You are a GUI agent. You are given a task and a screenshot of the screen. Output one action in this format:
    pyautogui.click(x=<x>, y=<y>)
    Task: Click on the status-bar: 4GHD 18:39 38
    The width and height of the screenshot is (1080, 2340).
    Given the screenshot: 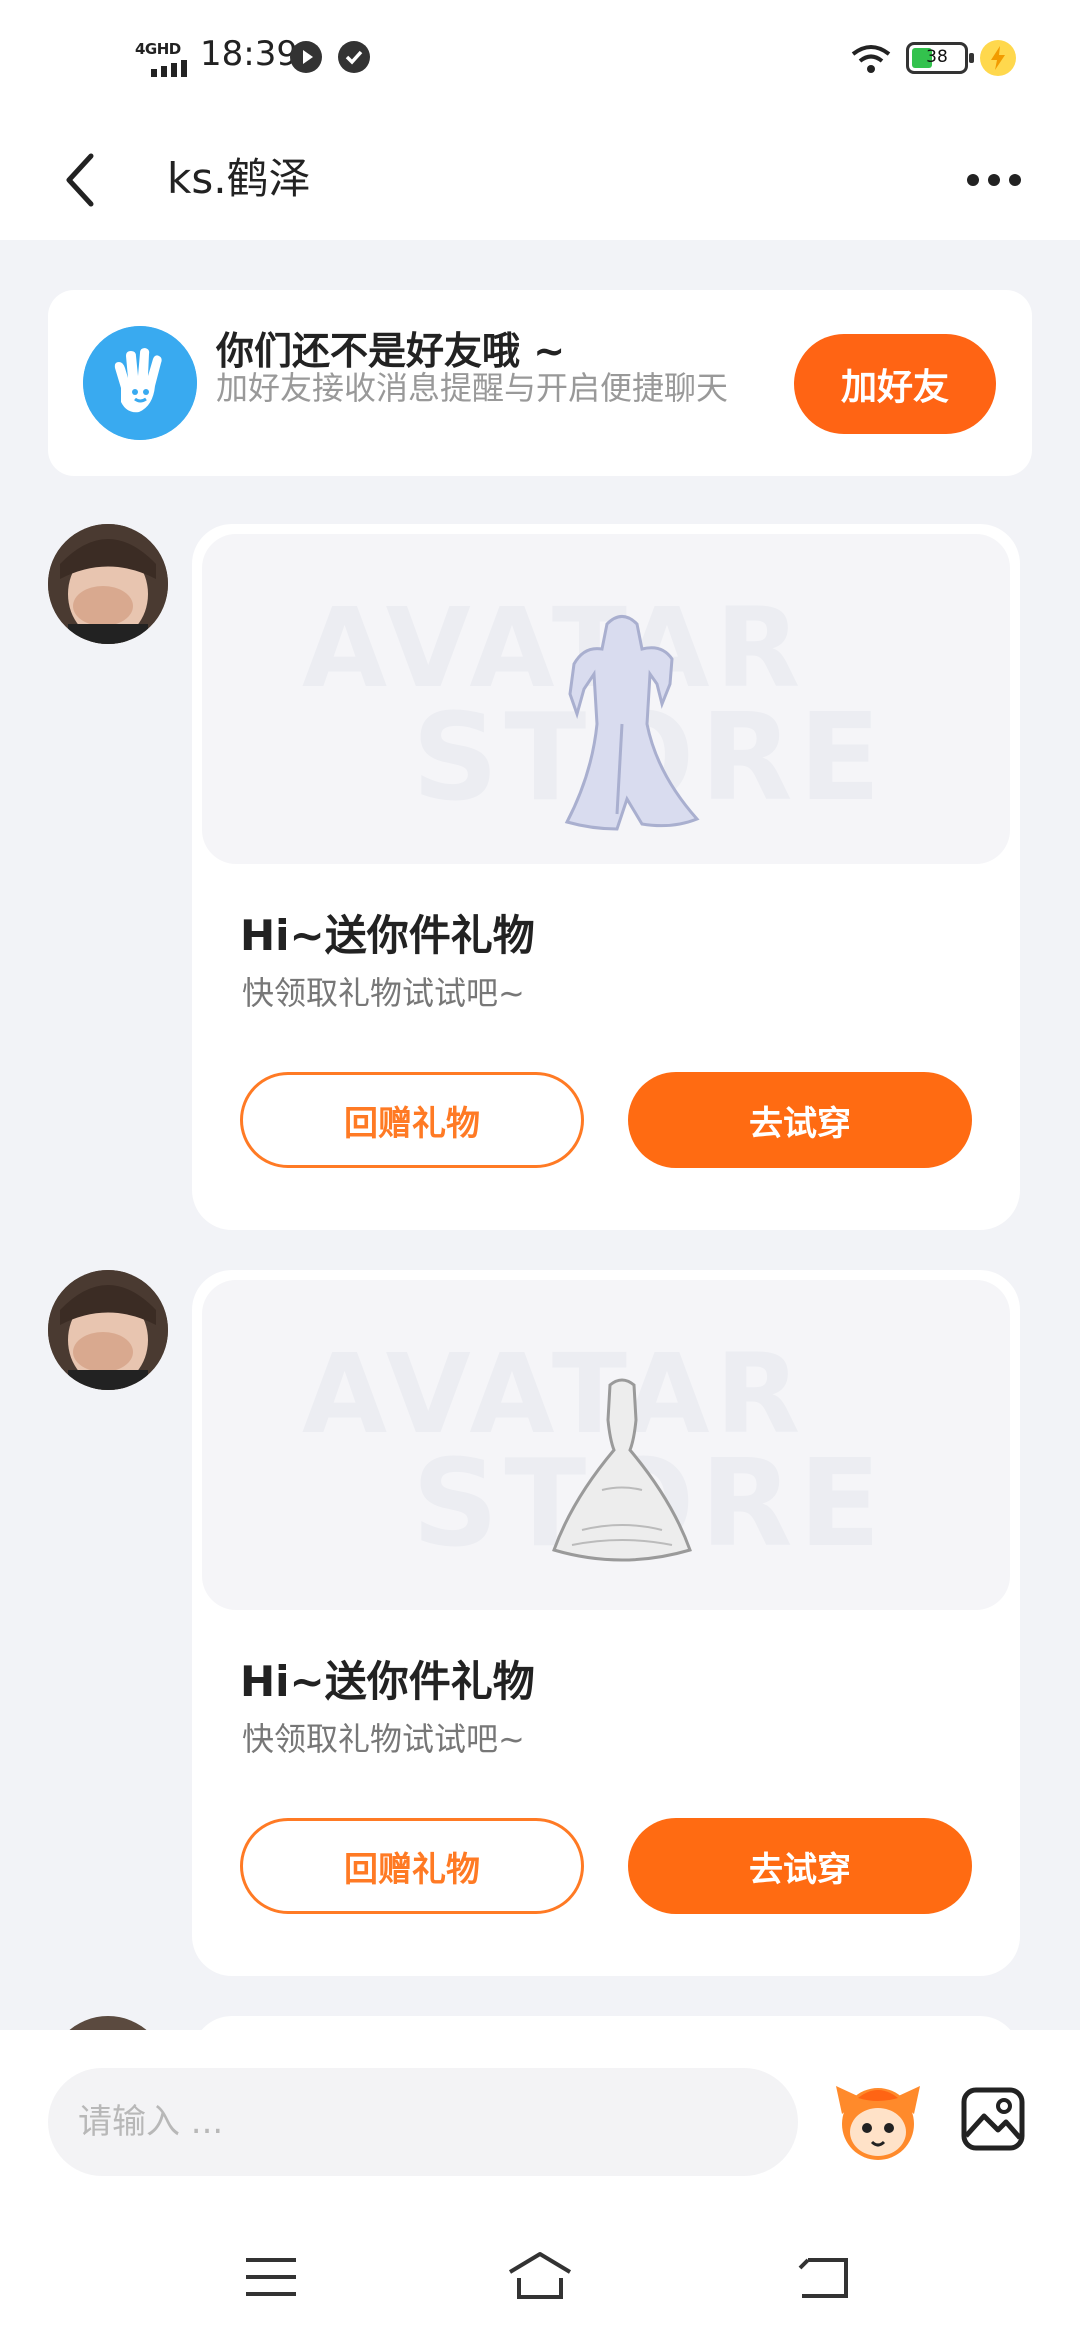 What is the action you would take?
    pyautogui.click(x=540, y=60)
    